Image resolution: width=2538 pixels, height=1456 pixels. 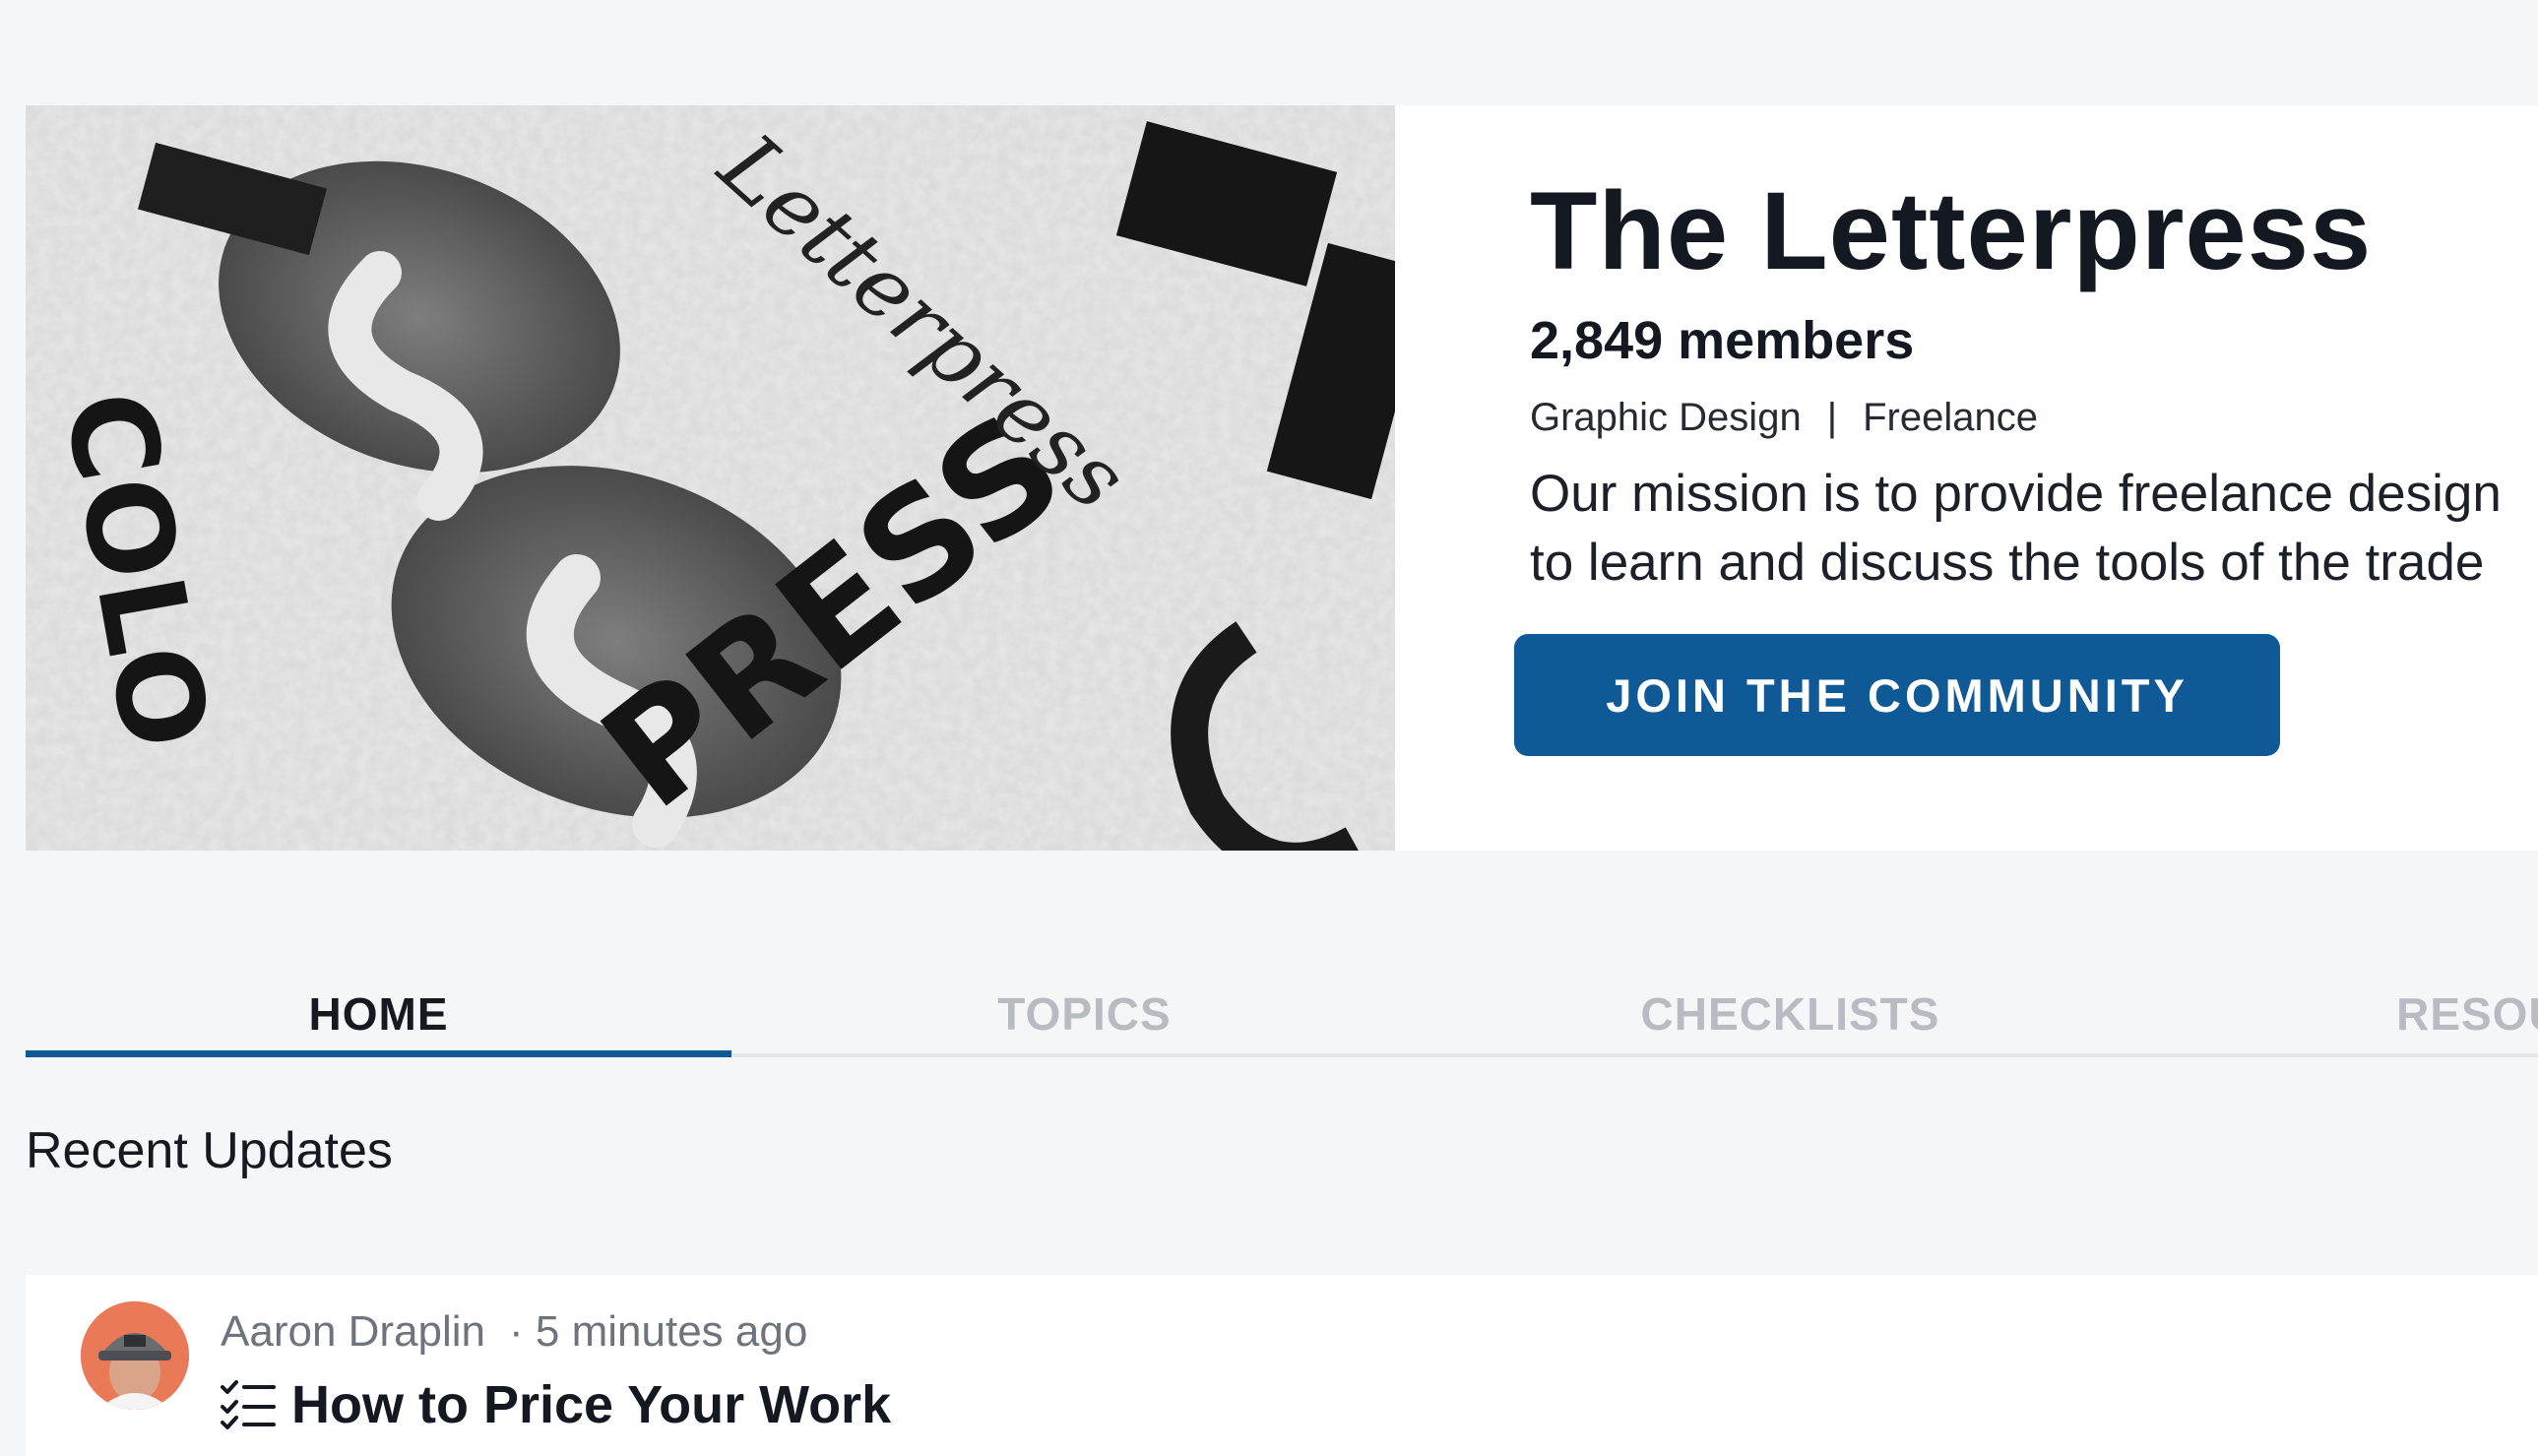 What do you see at coordinates (591, 1404) in the screenshot?
I see `update-title: How to Price Your Work` at bounding box center [591, 1404].